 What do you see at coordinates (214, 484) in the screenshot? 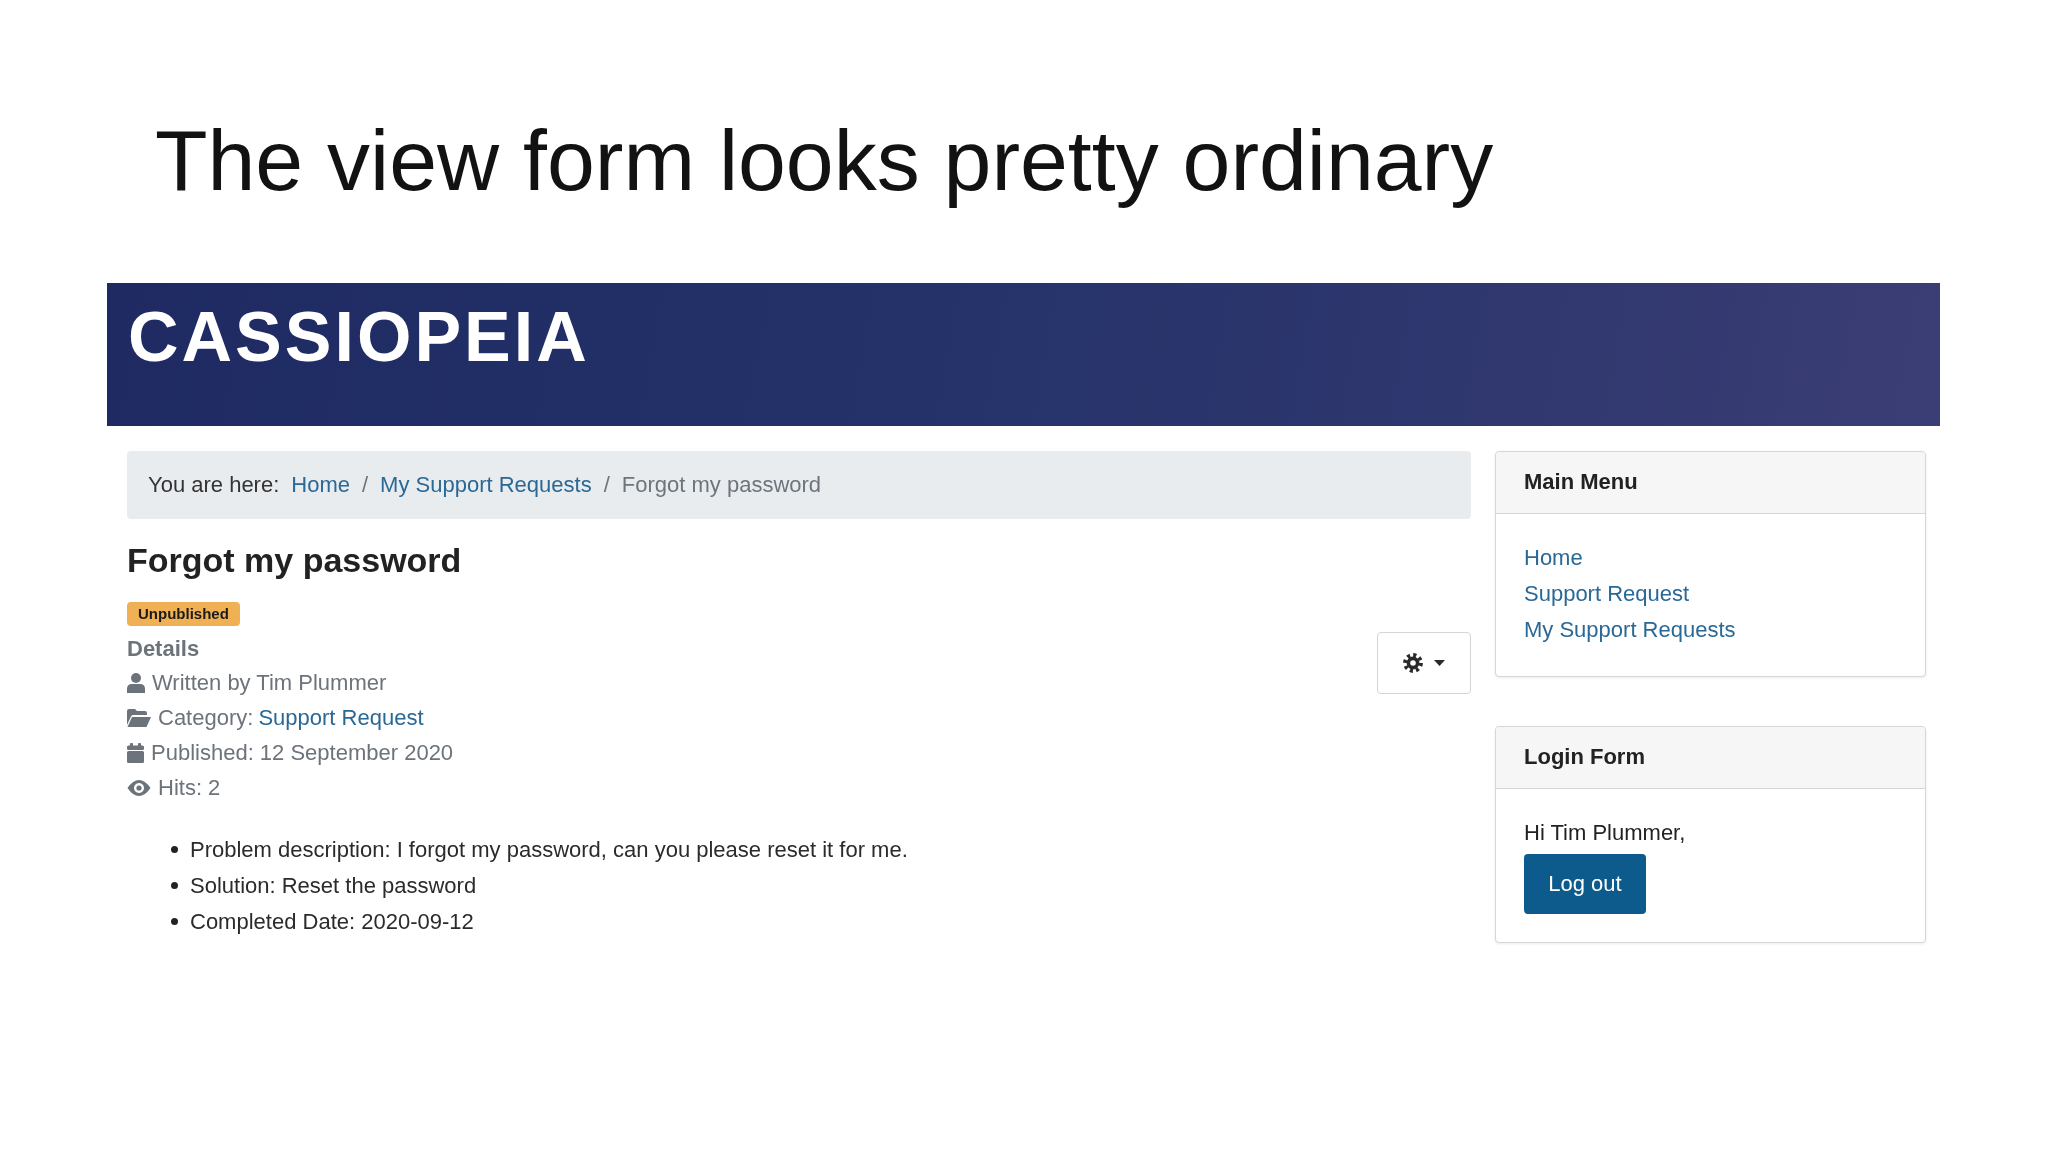
I see `breadcrumb-label: You are here:` at bounding box center [214, 484].